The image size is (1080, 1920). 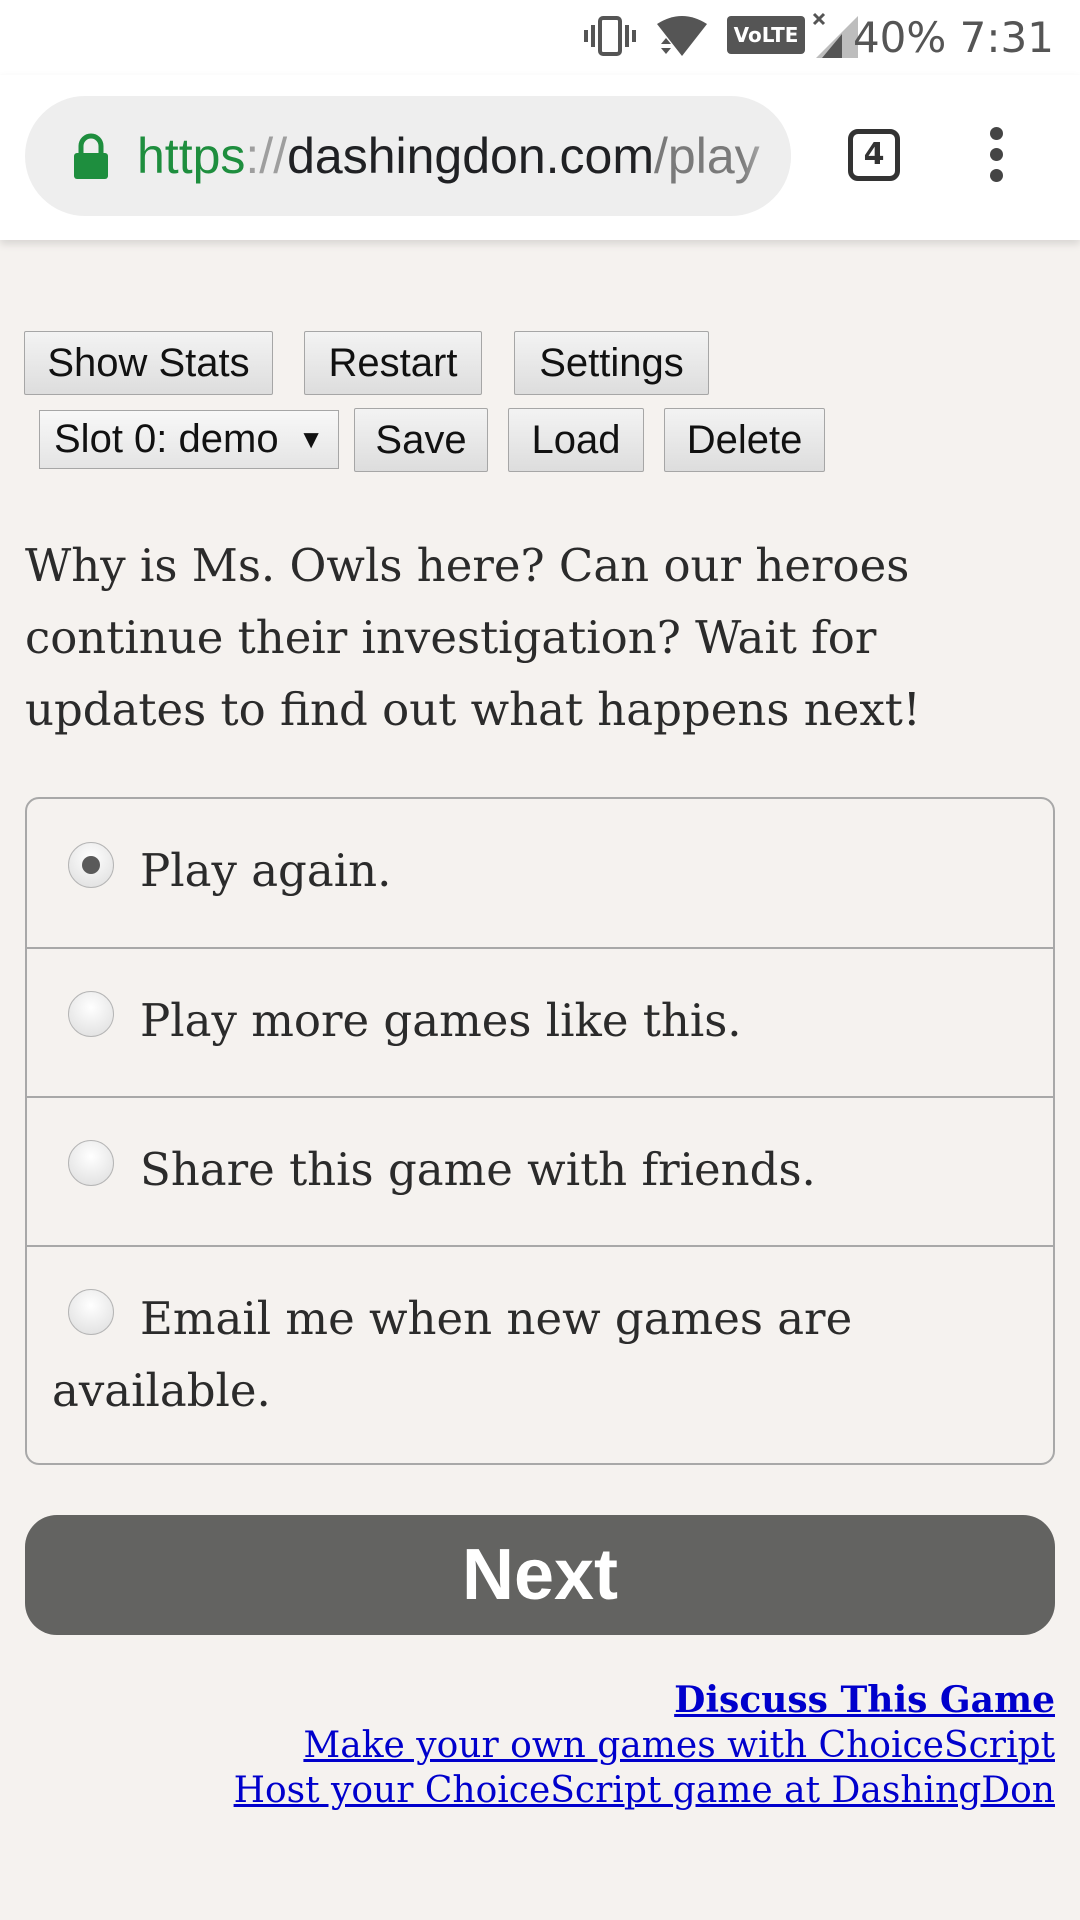 What do you see at coordinates (166, 439) in the screenshot?
I see `save-slot-value: Slot 0: demo` at bounding box center [166, 439].